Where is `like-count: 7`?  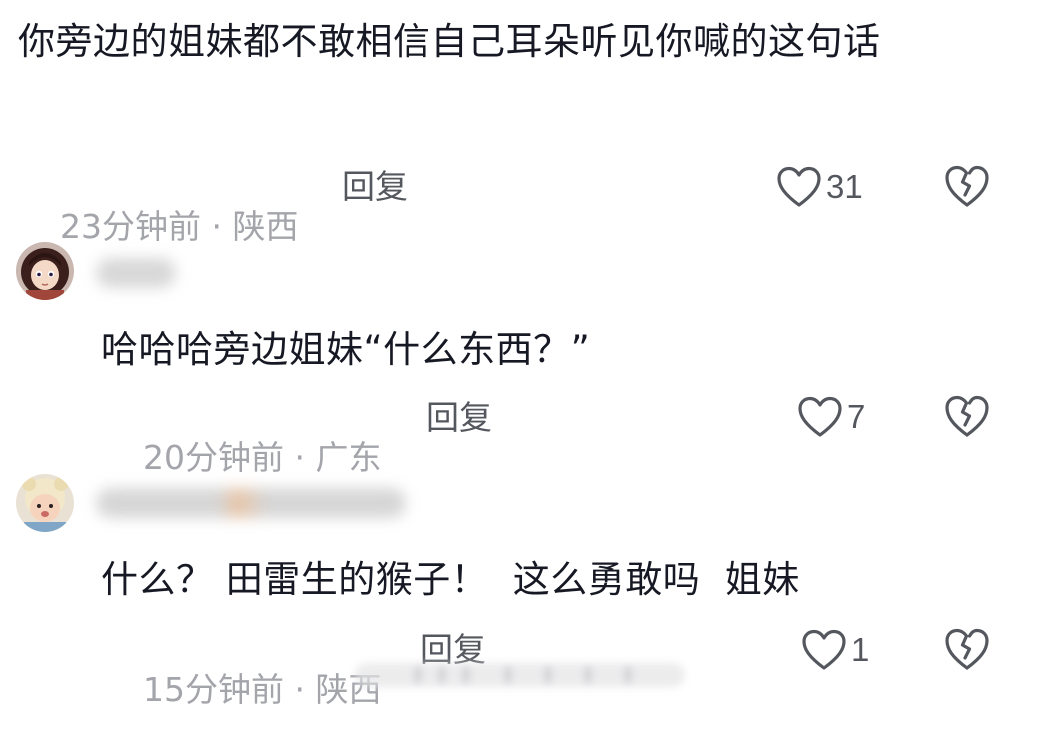 like-count: 7 is located at coordinates (856, 416).